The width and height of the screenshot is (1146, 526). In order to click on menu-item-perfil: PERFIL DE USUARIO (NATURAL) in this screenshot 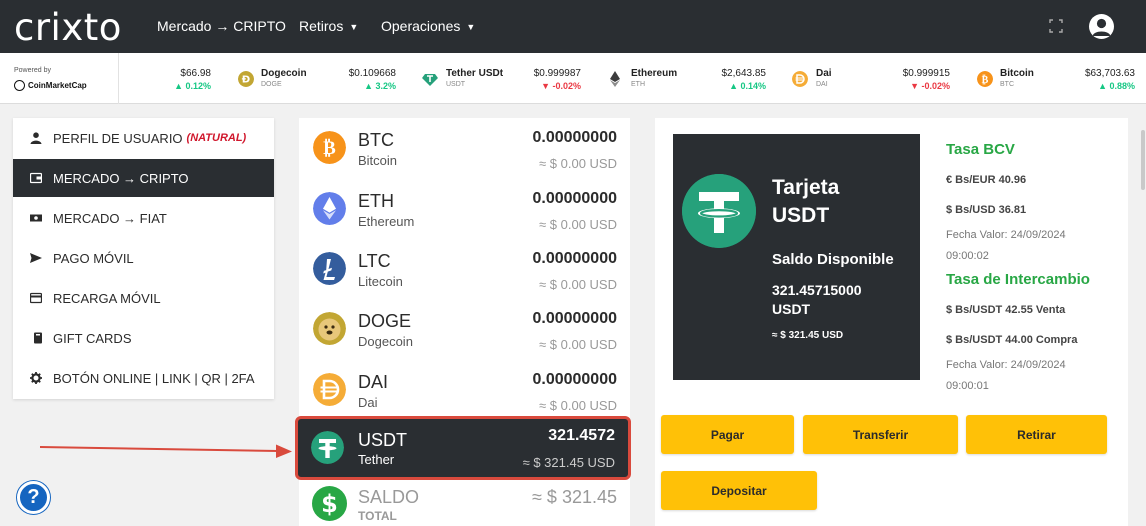, I will do `click(143, 138)`.